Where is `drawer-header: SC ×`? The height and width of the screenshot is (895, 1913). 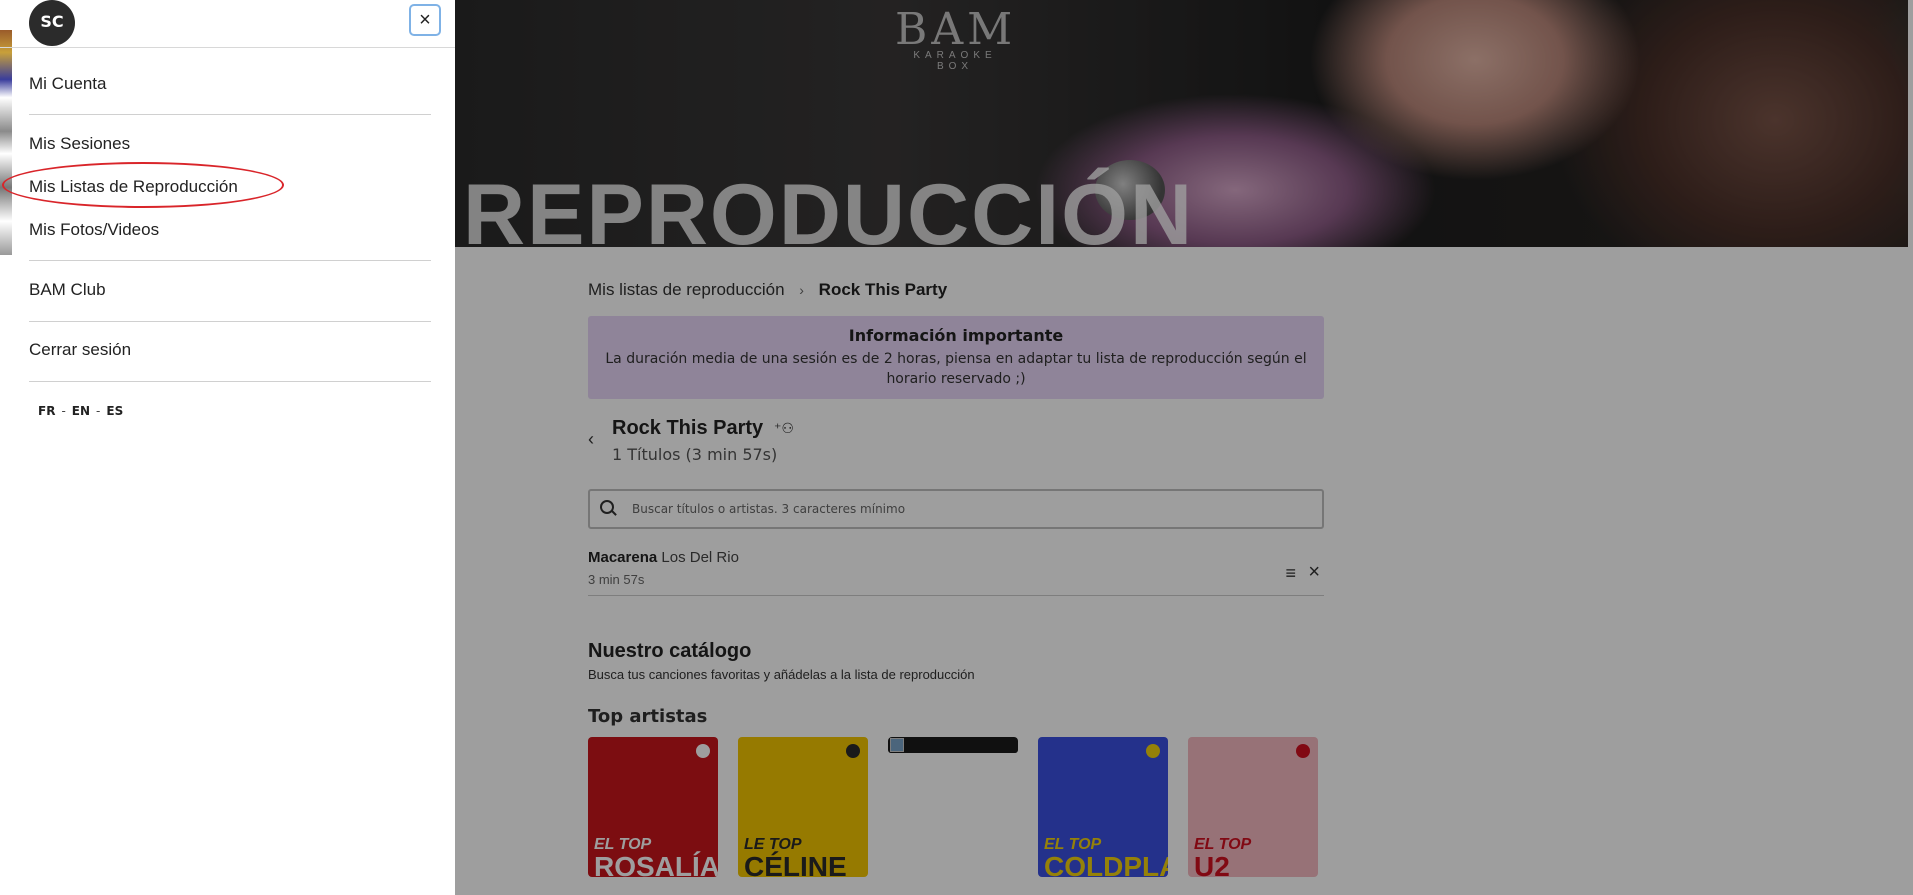
drawer-header: SC × is located at coordinates (227, 24).